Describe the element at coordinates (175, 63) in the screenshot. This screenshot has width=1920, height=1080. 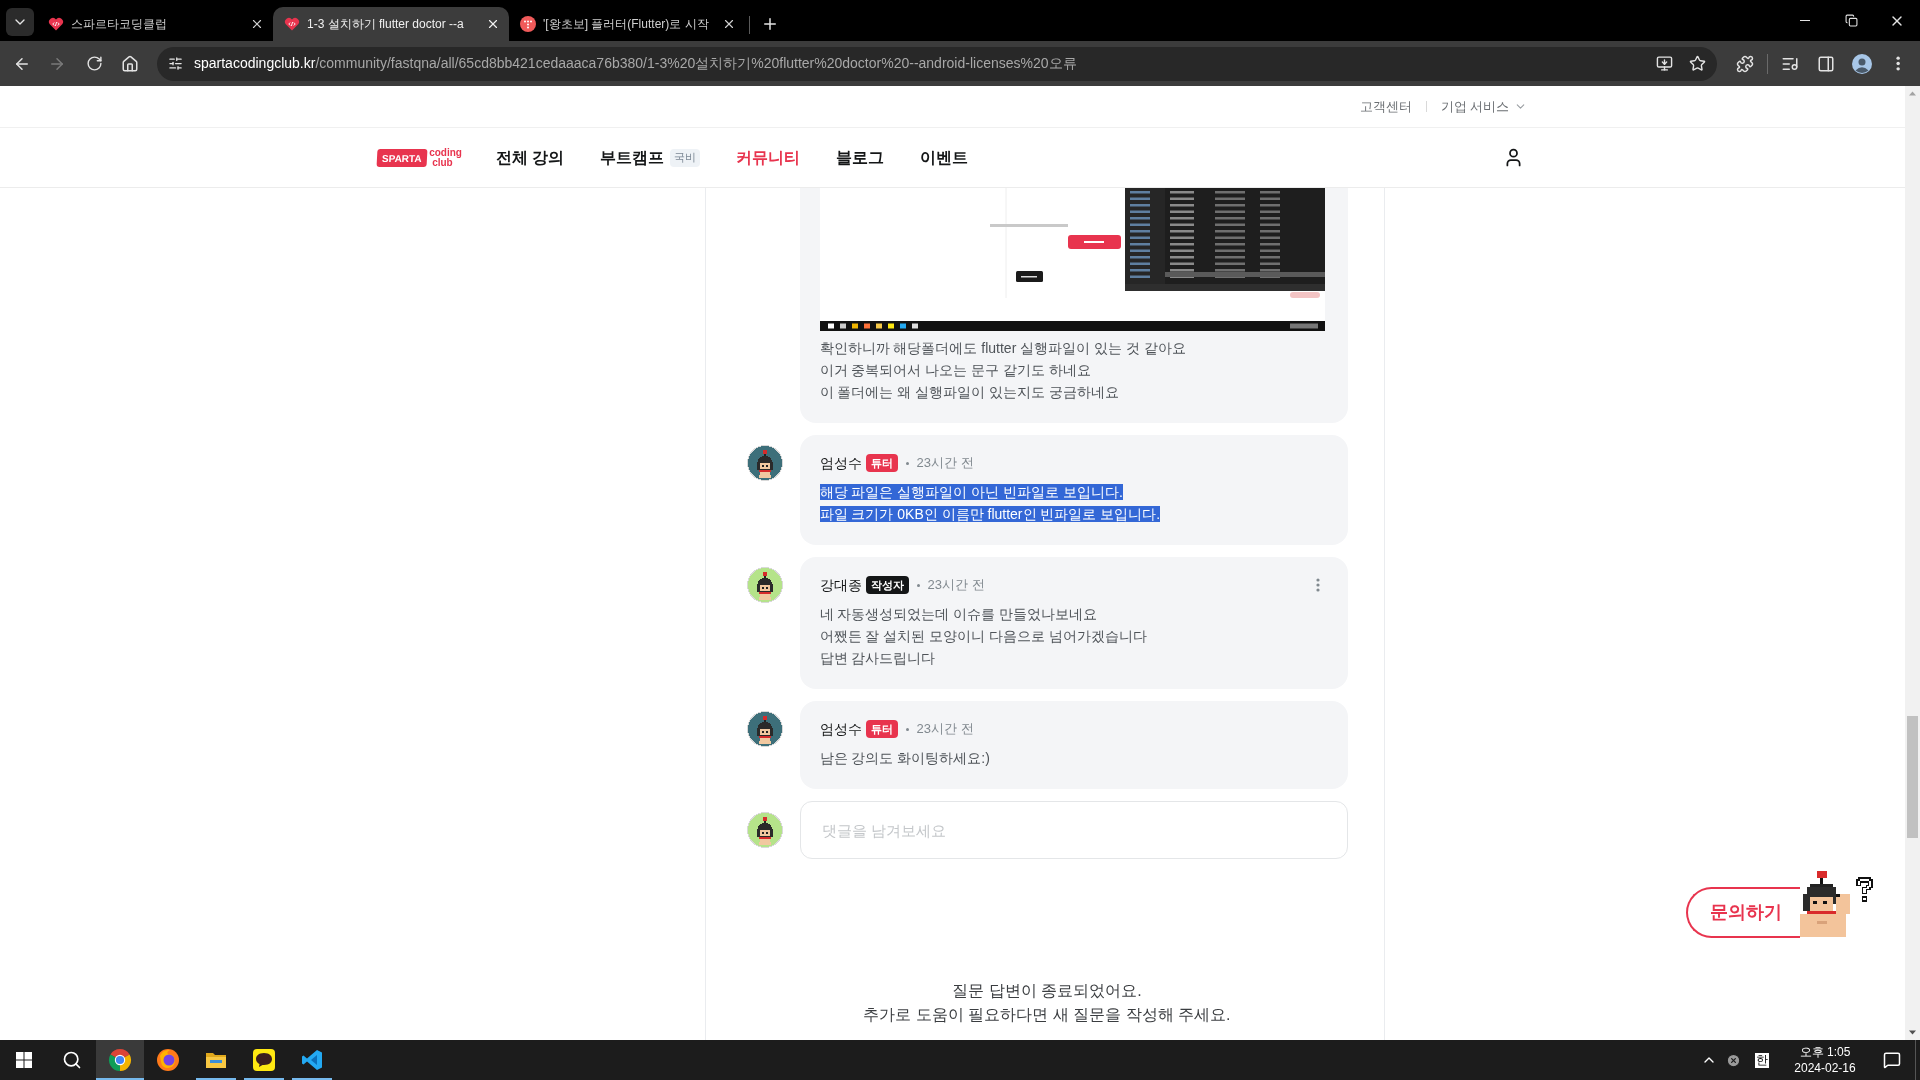
I see `tune-icon` at that location.